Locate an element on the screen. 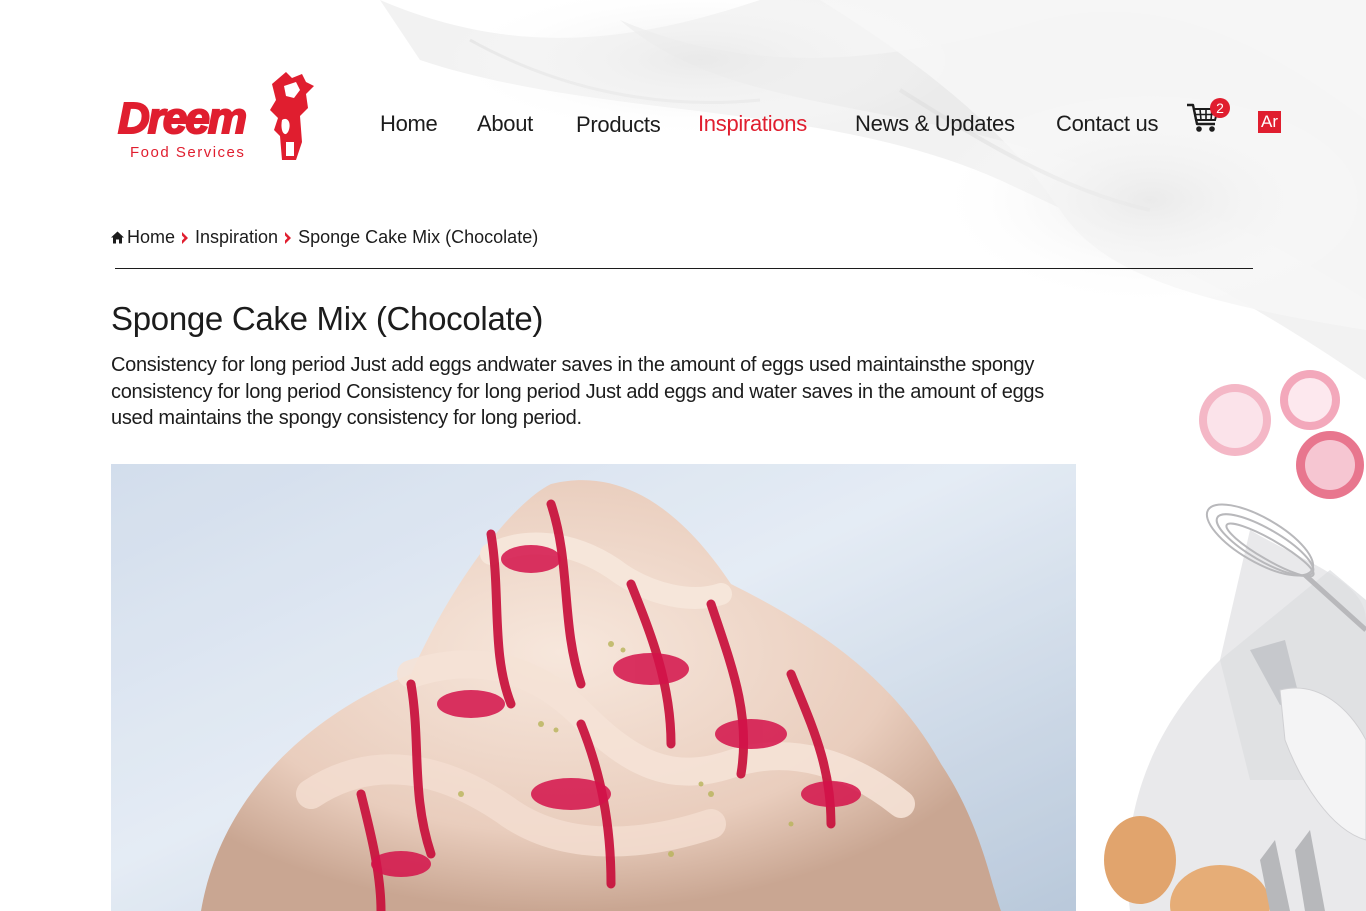 This screenshot has width=1366, height=911. baking-props-image is located at coordinates (1235, 640).